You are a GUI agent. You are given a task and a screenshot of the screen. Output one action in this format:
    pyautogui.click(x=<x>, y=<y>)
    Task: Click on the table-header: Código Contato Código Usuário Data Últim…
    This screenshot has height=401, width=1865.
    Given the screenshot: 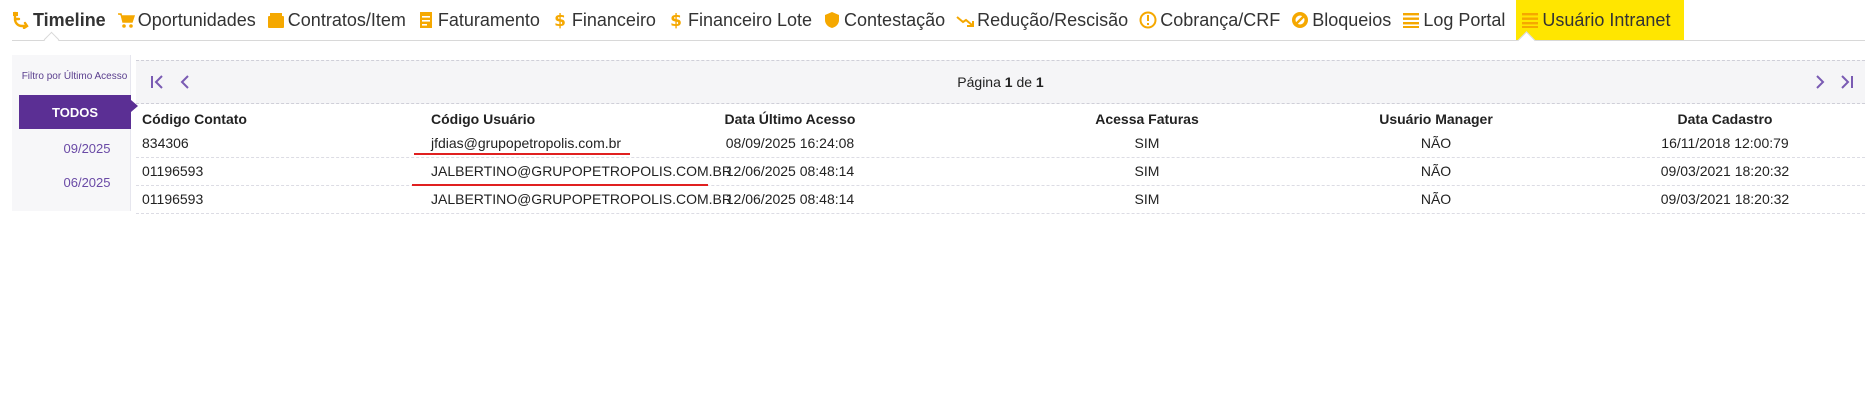 What is the action you would take?
    pyautogui.click(x=1000, y=119)
    